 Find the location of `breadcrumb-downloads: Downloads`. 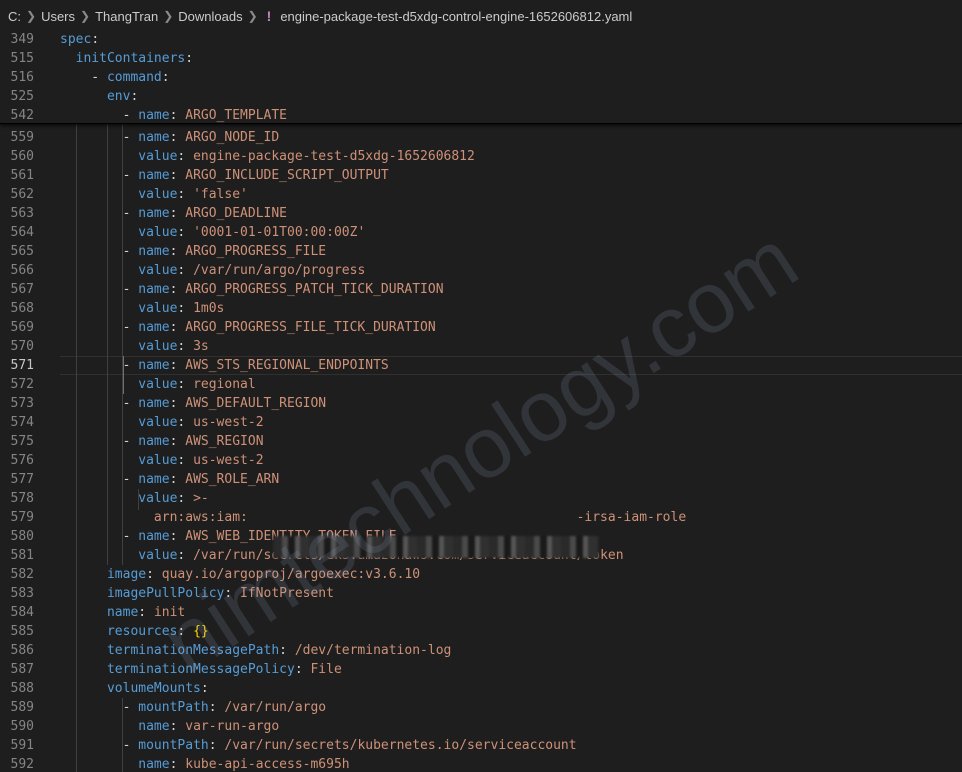

breadcrumb-downloads: Downloads is located at coordinates (210, 16).